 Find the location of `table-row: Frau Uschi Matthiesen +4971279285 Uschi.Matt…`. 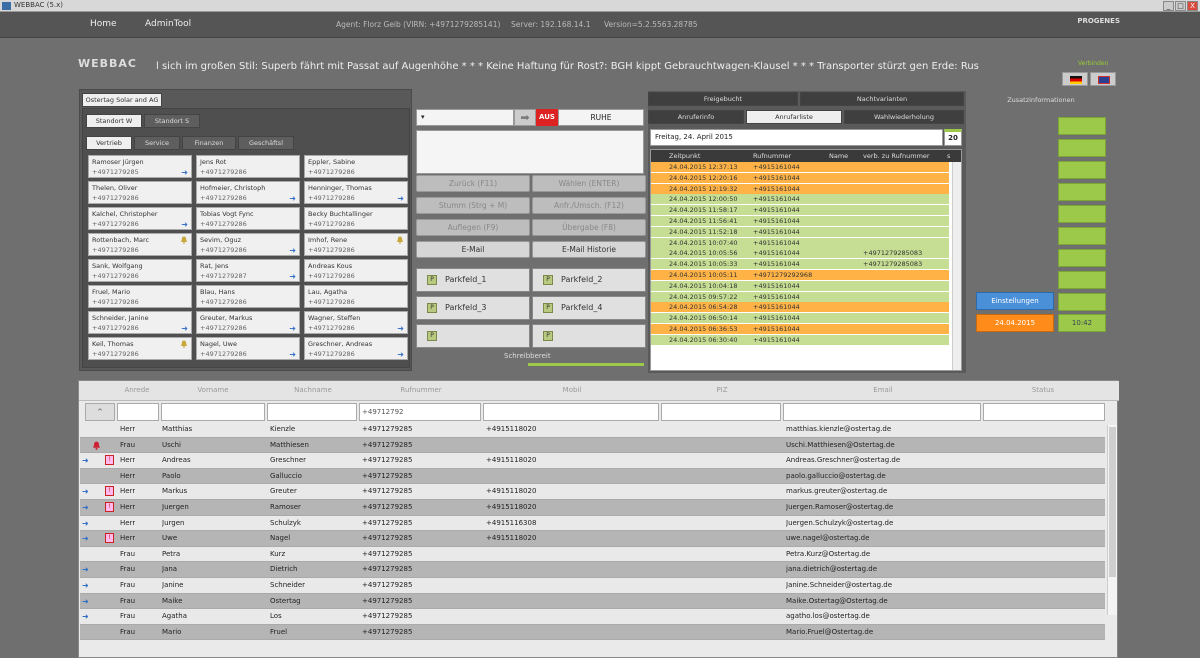

table-row: Frau Uschi Matthiesen +4971279285 Uschi.Matt… is located at coordinates (592, 445).